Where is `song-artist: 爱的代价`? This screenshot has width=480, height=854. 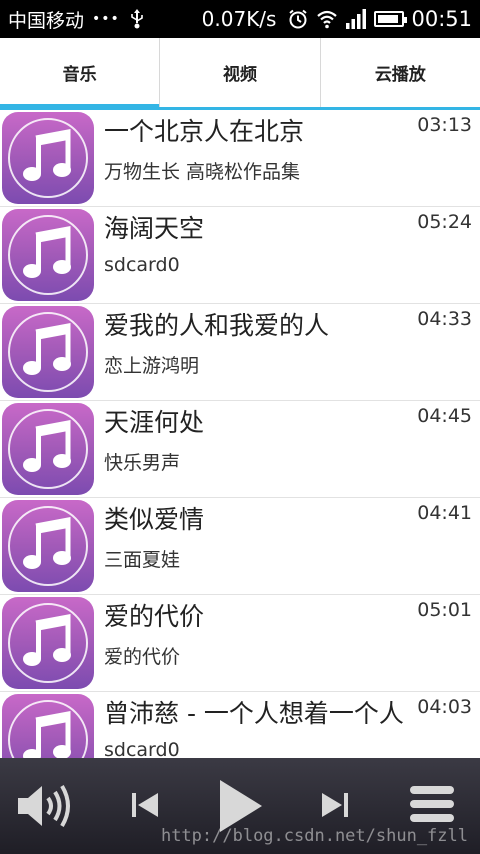 song-artist: 爱的代价 is located at coordinates (142, 657).